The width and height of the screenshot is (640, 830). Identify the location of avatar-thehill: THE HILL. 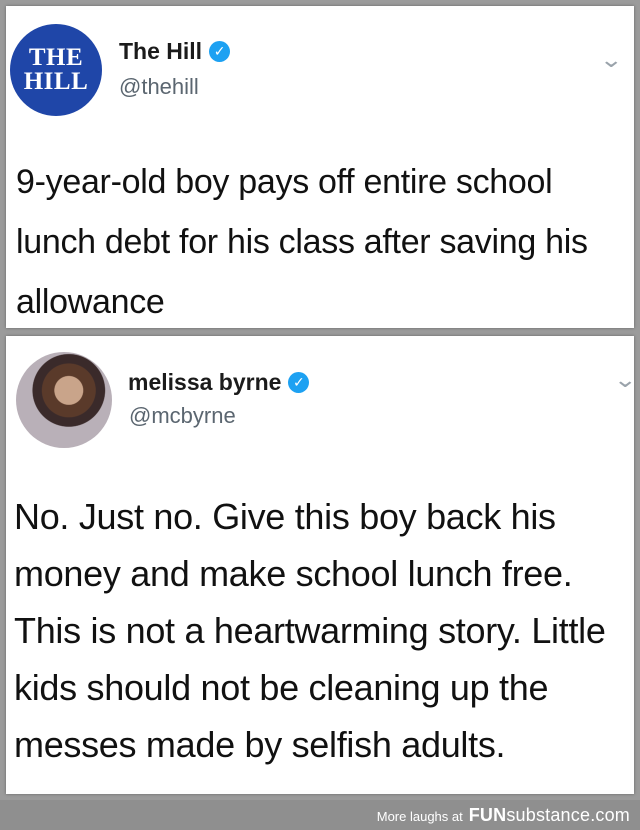
(56, 70).